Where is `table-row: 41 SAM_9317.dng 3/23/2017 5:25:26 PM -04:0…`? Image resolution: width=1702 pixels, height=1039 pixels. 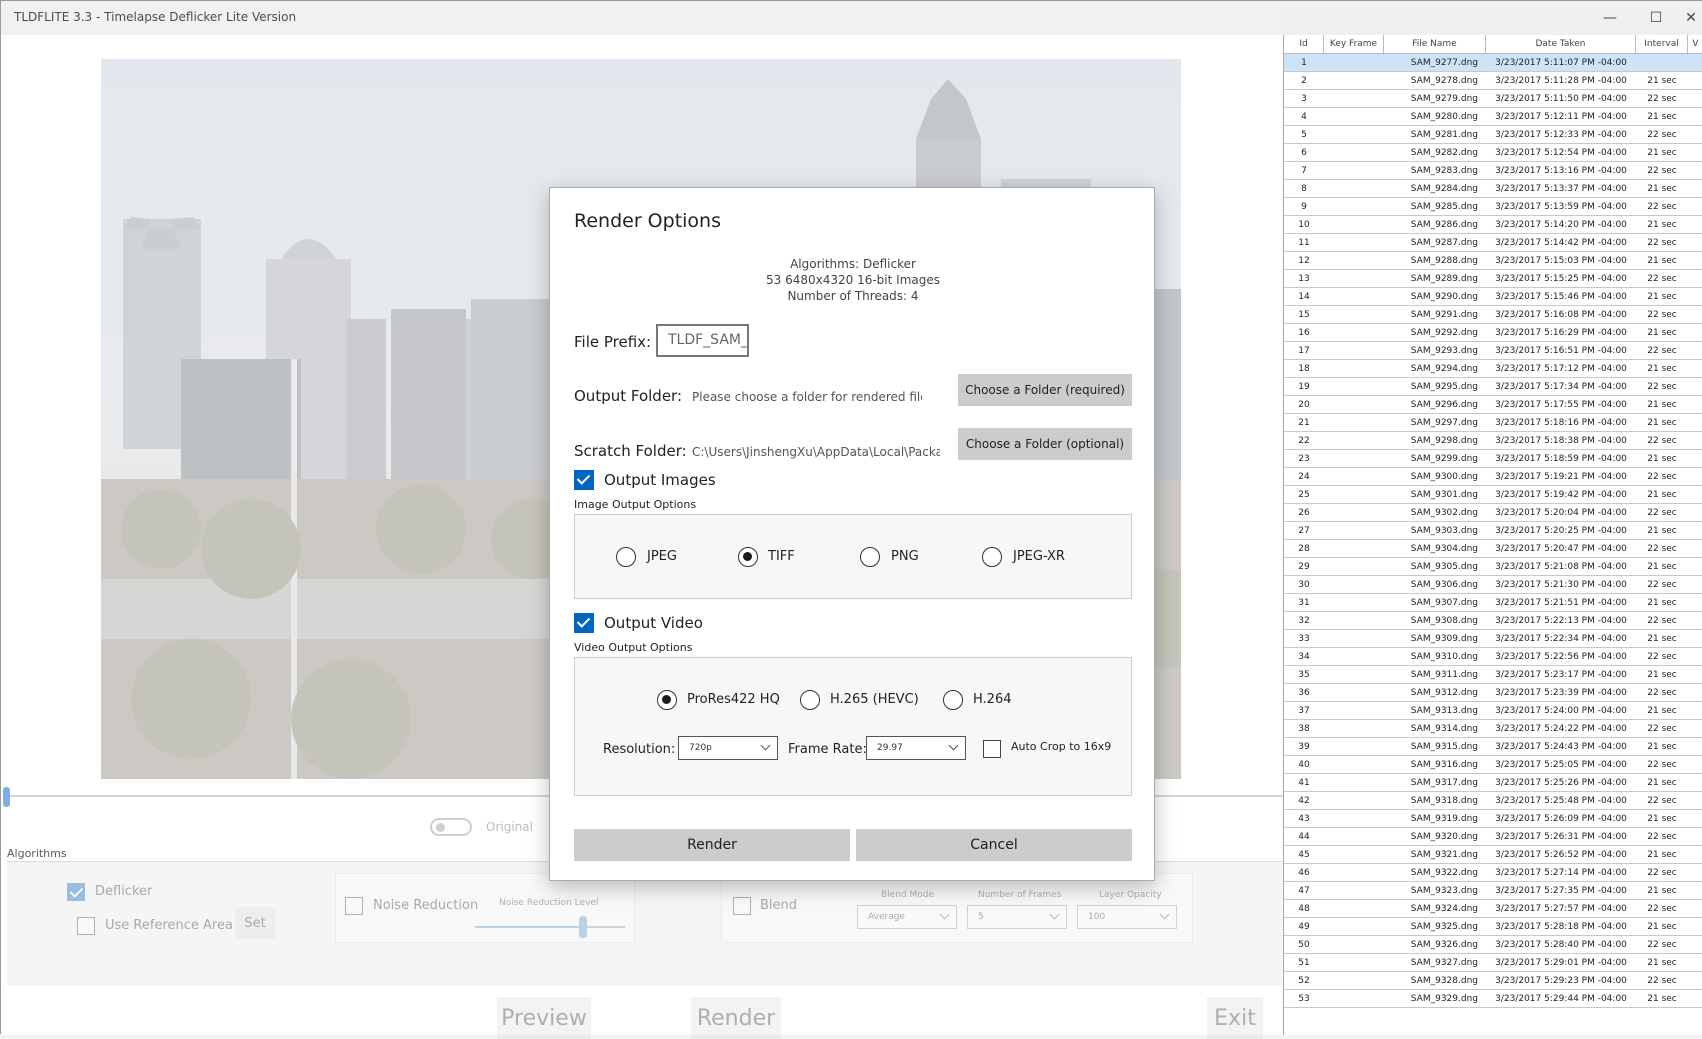
table-row: 41 SAM_9317.dng 3/23/2017 5:25:26 PM -04:0… is located at coordinates (1493, 783).